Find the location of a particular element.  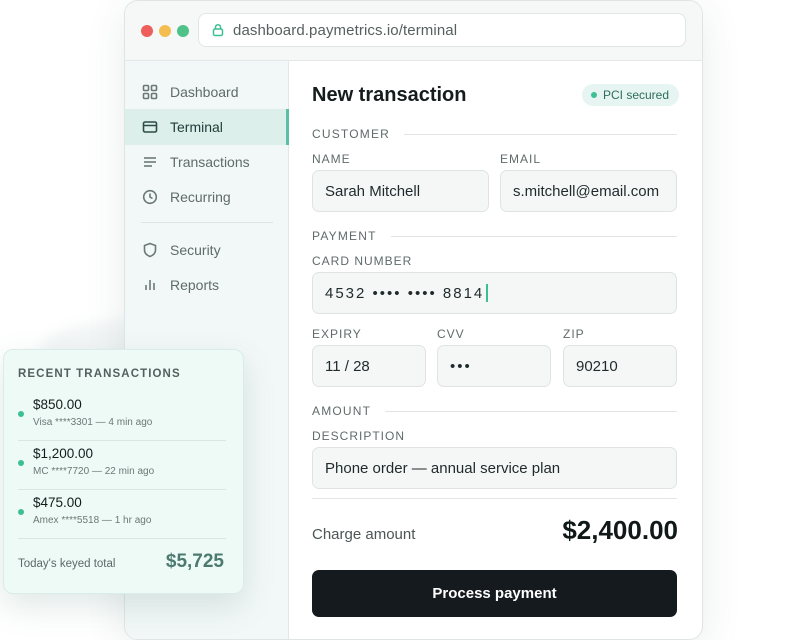

lock-icon is located at coordinates (218, 30).